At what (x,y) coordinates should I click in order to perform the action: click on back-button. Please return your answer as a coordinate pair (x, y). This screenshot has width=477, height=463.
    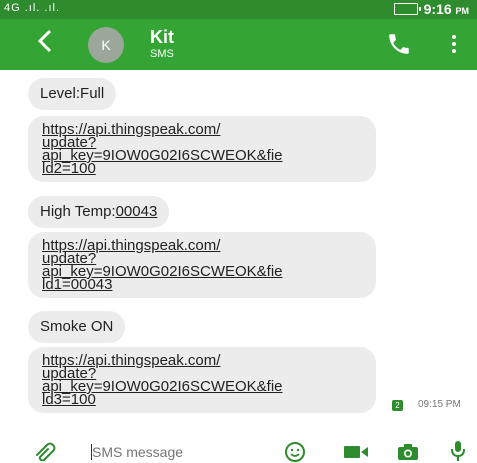
    Looking at the image, I should click on (45, 44).